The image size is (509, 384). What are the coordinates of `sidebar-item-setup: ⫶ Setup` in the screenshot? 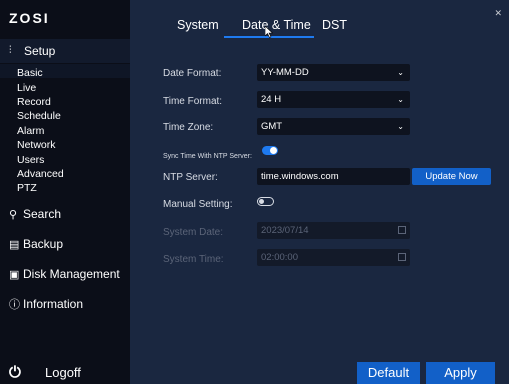 It's located at (65, 51).